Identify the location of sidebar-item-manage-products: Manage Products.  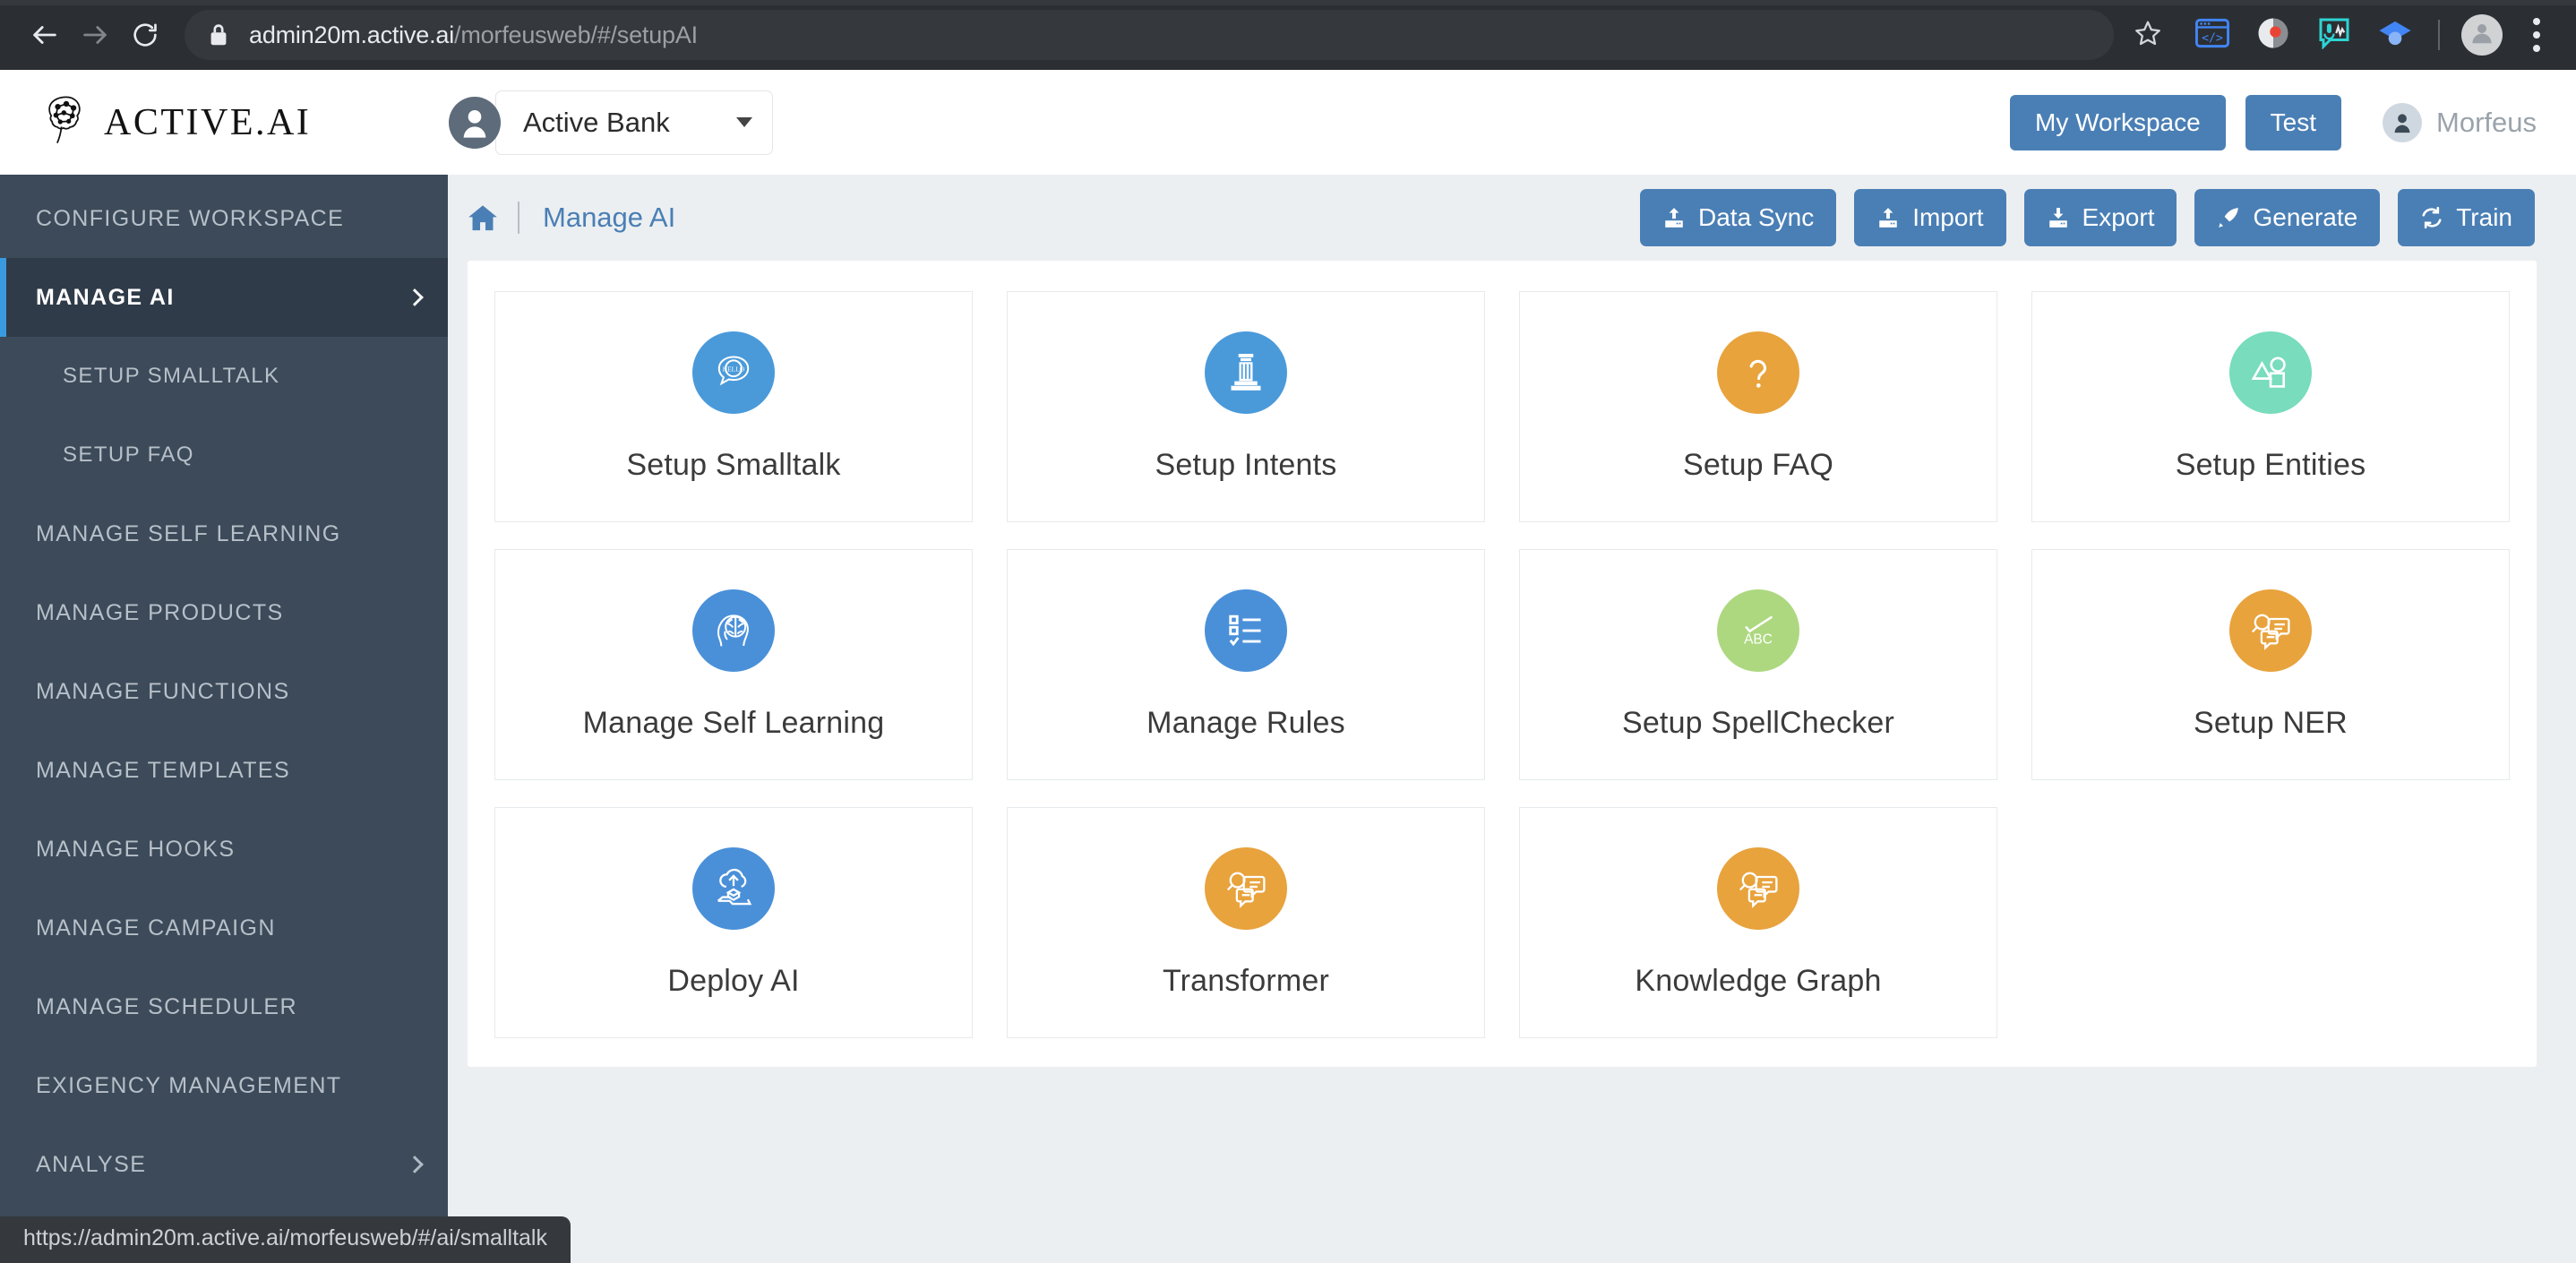
(224, 612).